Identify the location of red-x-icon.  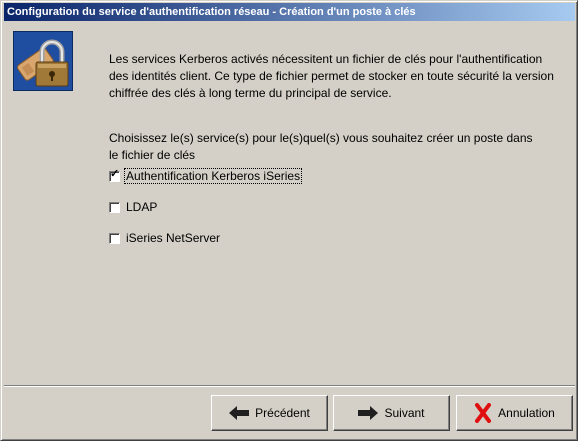
(483, 413).